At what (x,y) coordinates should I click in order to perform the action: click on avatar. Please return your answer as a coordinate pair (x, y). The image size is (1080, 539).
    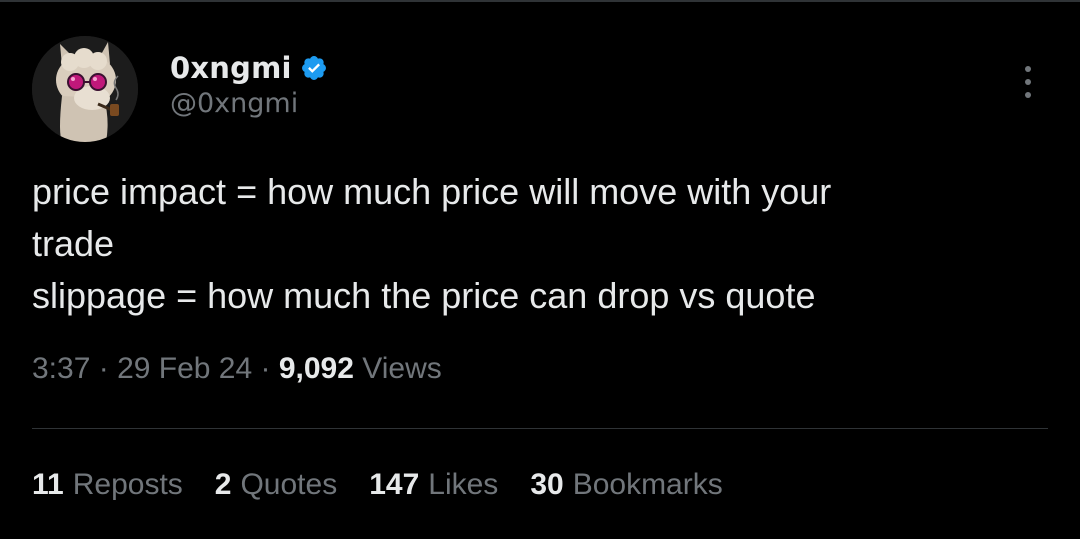
    Looking at the image, I should click on (85, 89).